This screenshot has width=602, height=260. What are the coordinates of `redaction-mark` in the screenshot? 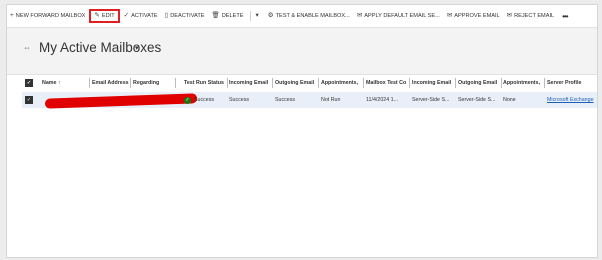 It's located at (121, 101).